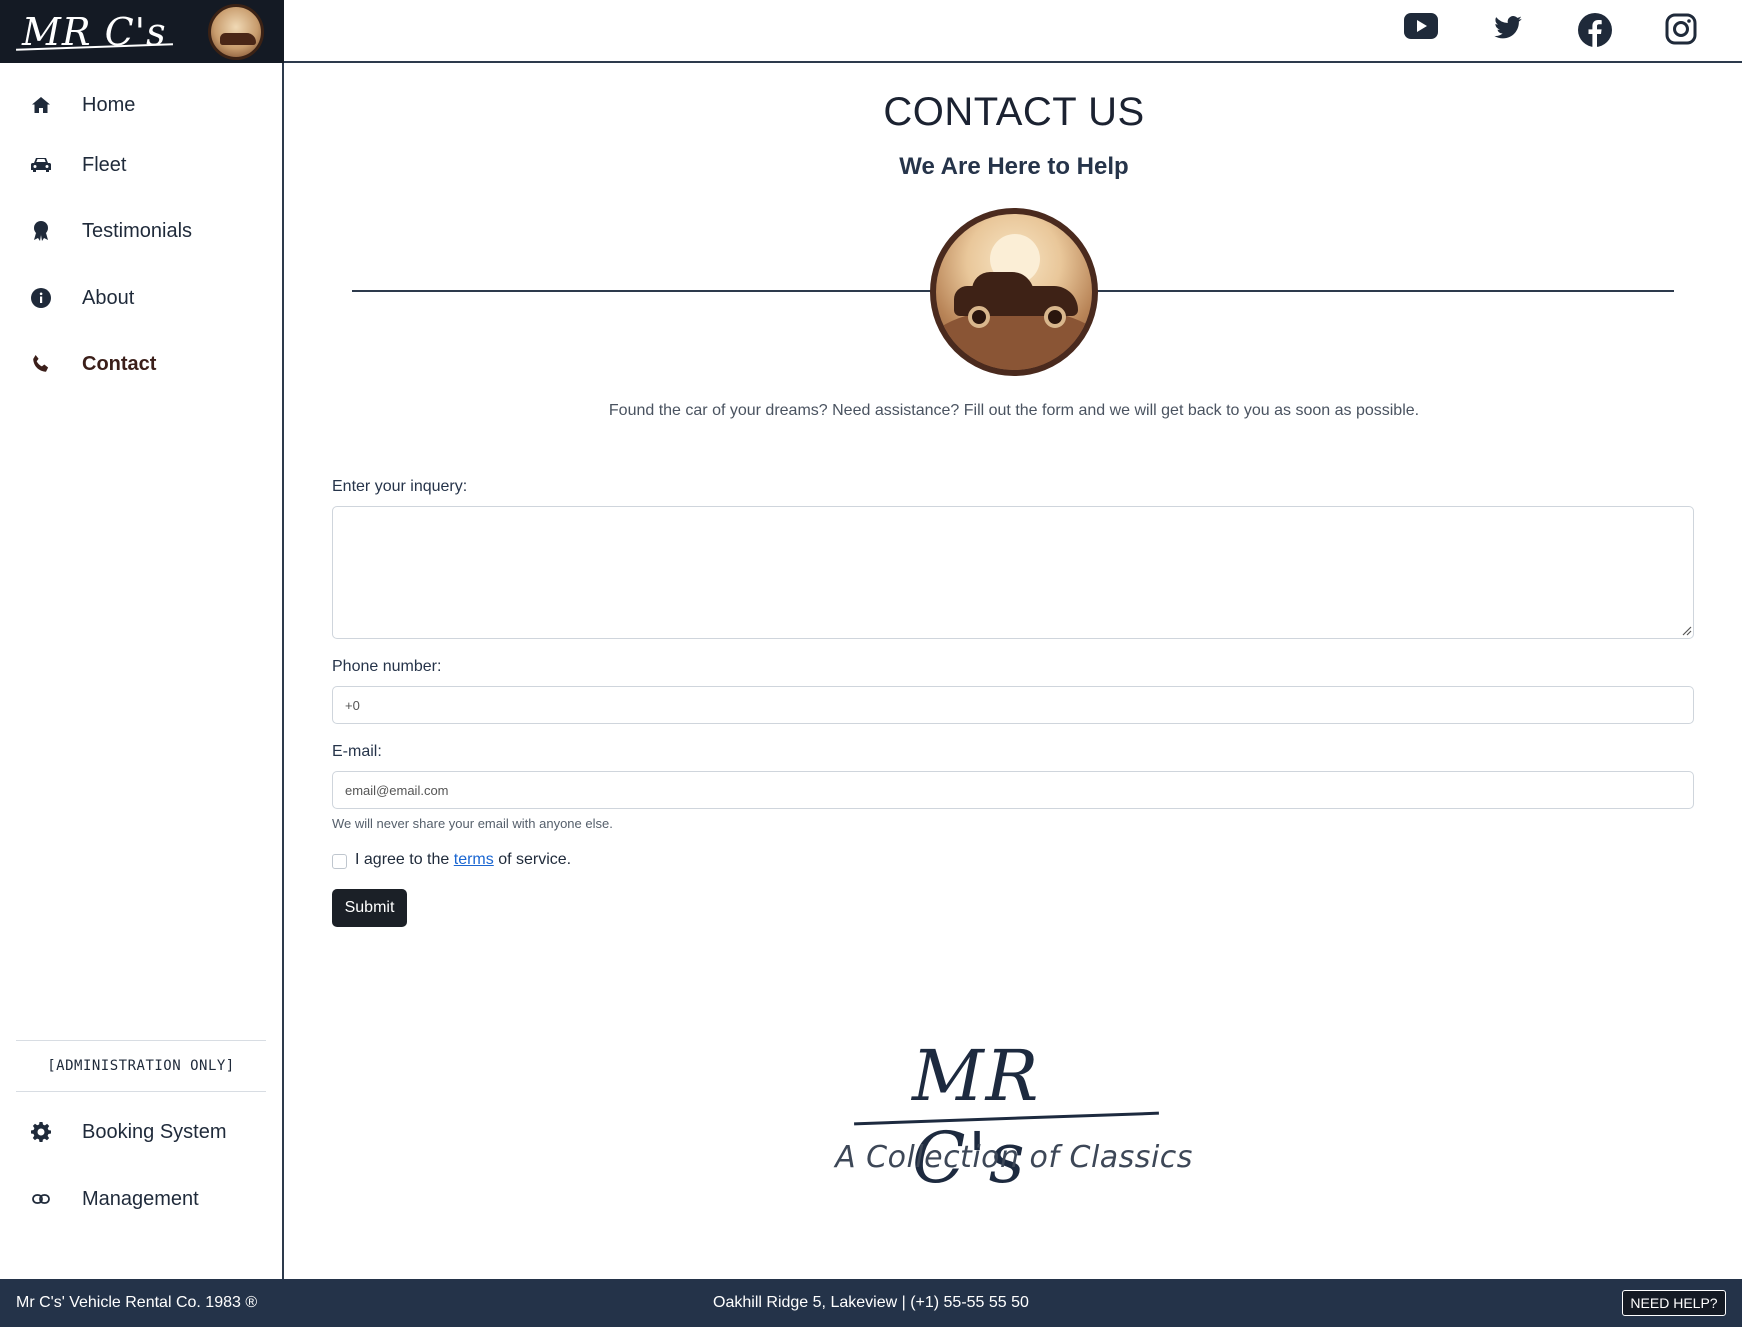 The image size is (1742, 1327). I want to click on phone-label: Phone number:, so click(387, 666).